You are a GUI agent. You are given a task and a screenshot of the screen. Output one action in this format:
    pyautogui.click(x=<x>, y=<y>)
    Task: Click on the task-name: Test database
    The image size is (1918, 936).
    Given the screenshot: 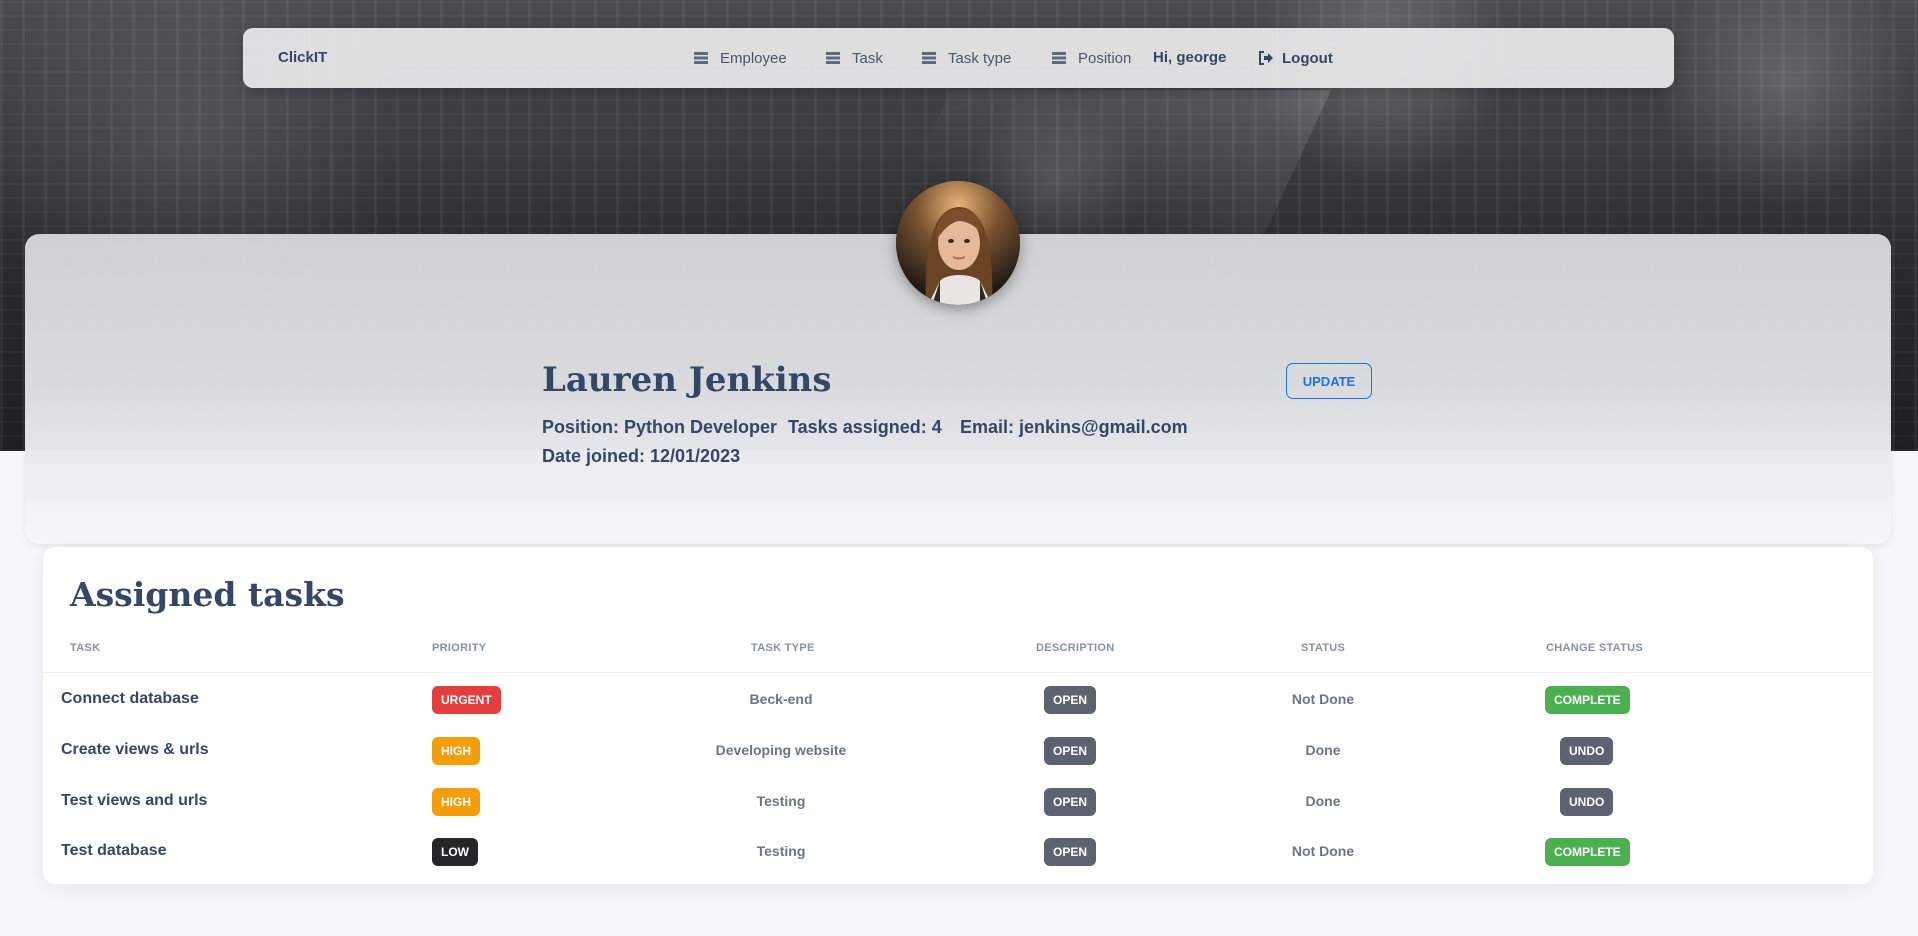 What is the action you would take?
    pyautogui.click(x=114, y=850)
    